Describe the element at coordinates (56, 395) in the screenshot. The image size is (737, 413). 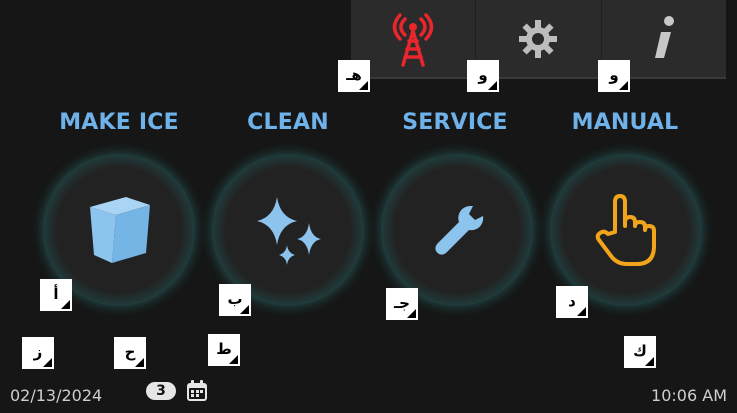
I see `status-date: 02/13/2024` at that location.